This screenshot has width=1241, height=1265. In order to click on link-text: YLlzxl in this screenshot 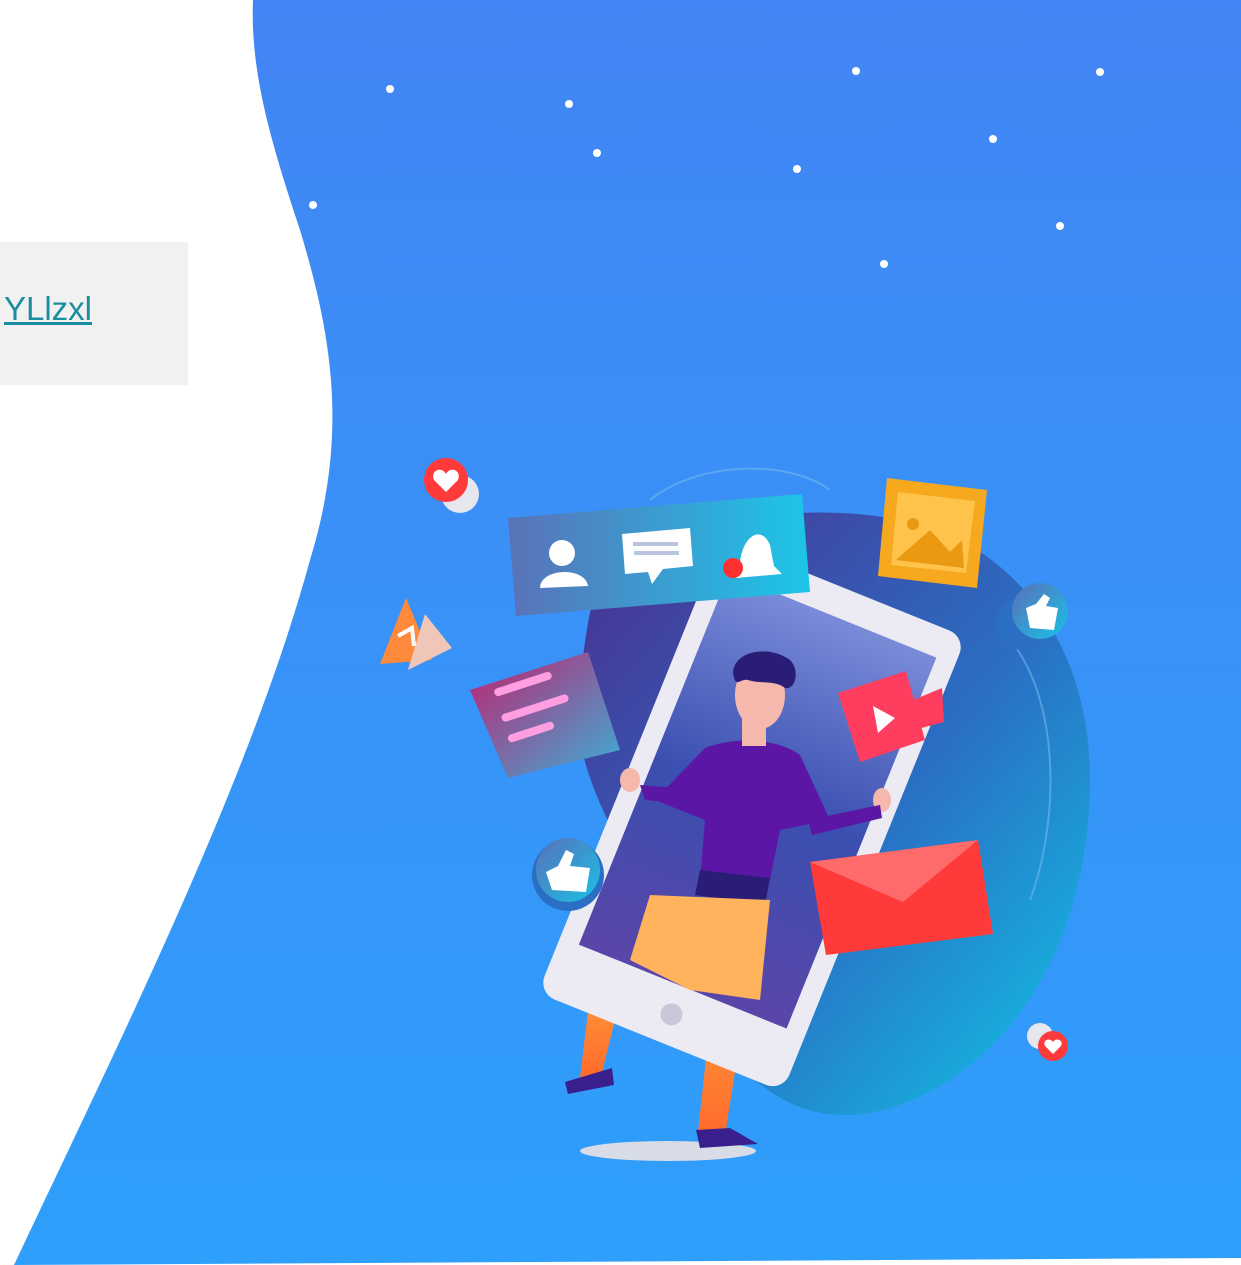, I will do `click(46, 309)`.